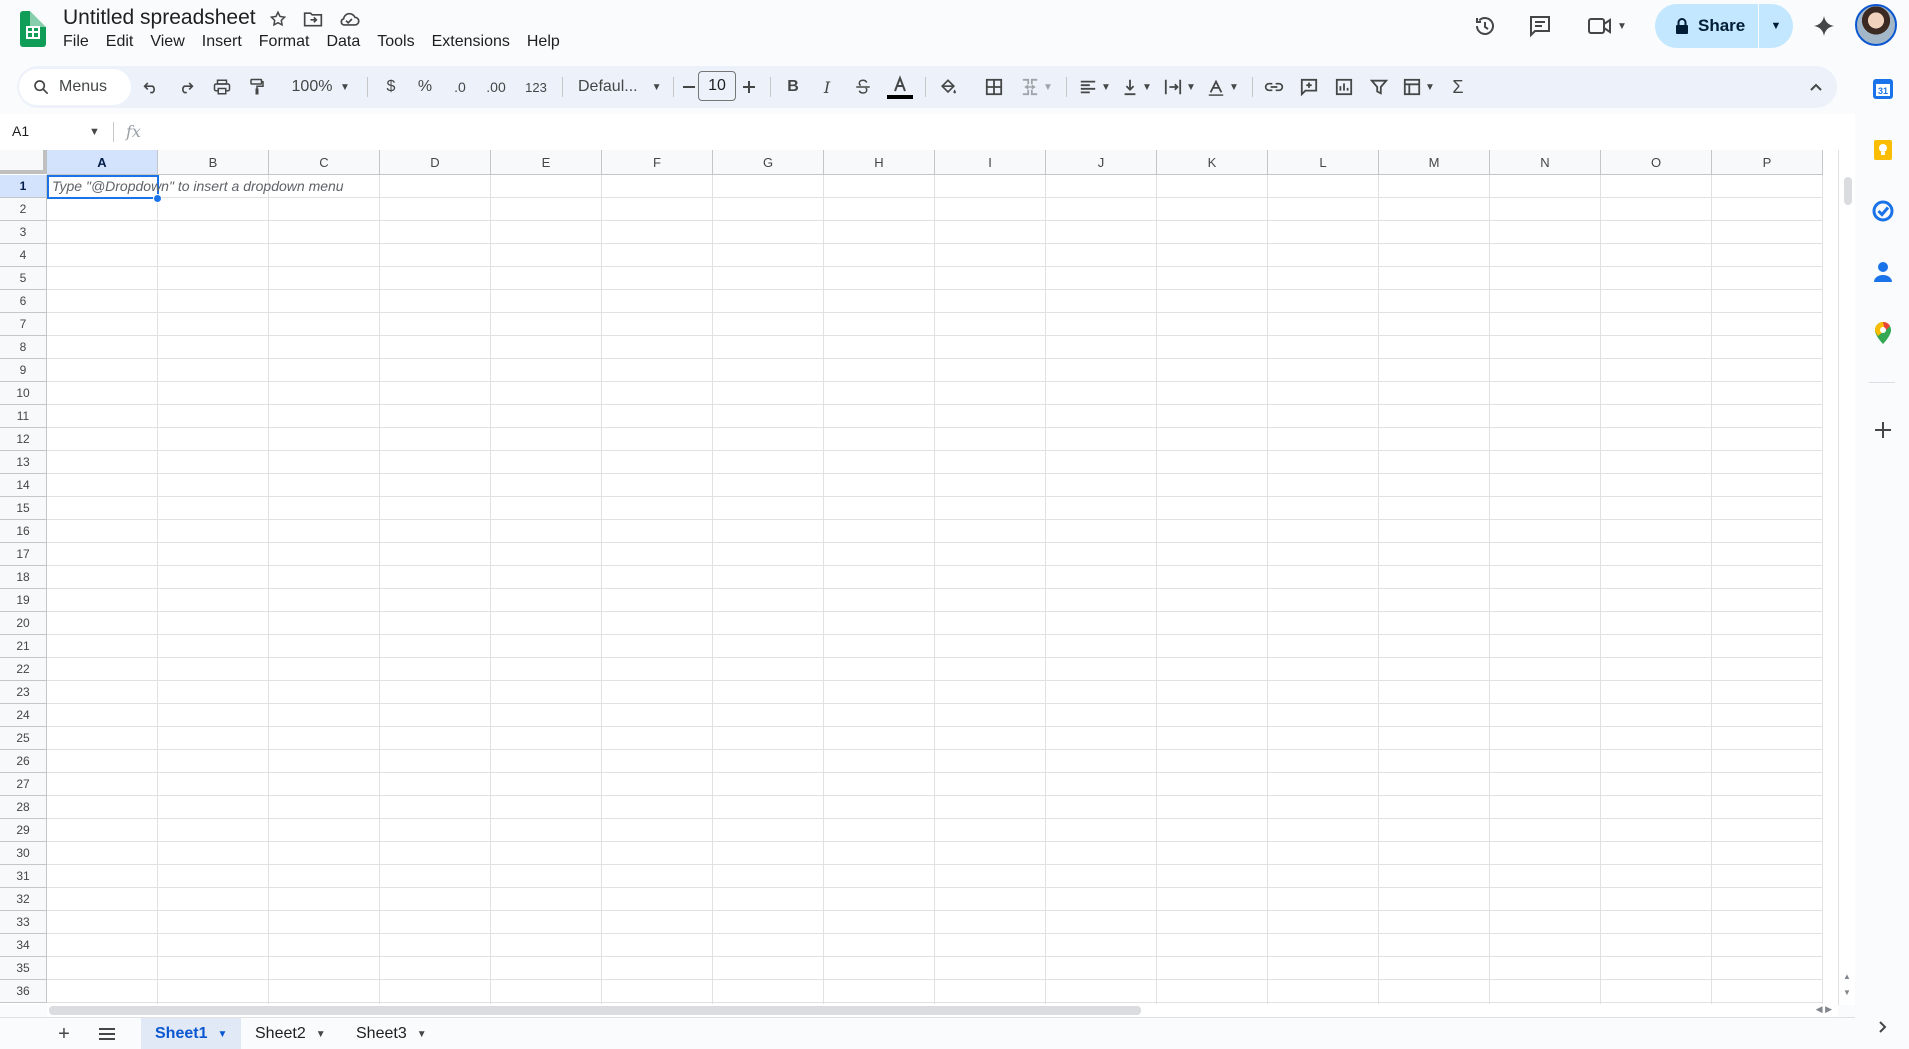  Describe the element at coordinates (290, 1033) in the screenshot. I see `sheet-tab-sheet2: Sheet2 ▼` at that location.